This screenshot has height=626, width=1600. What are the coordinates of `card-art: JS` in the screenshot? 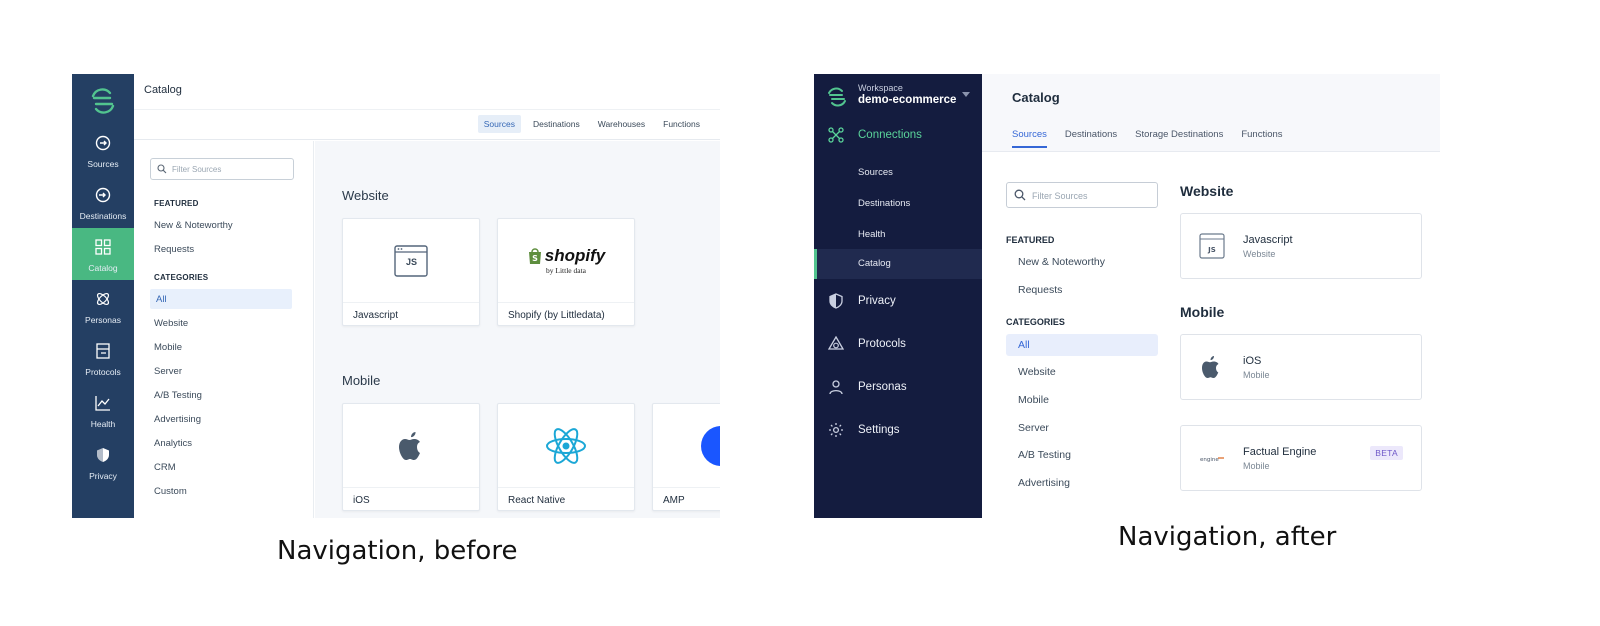 It's located at (411, 261).